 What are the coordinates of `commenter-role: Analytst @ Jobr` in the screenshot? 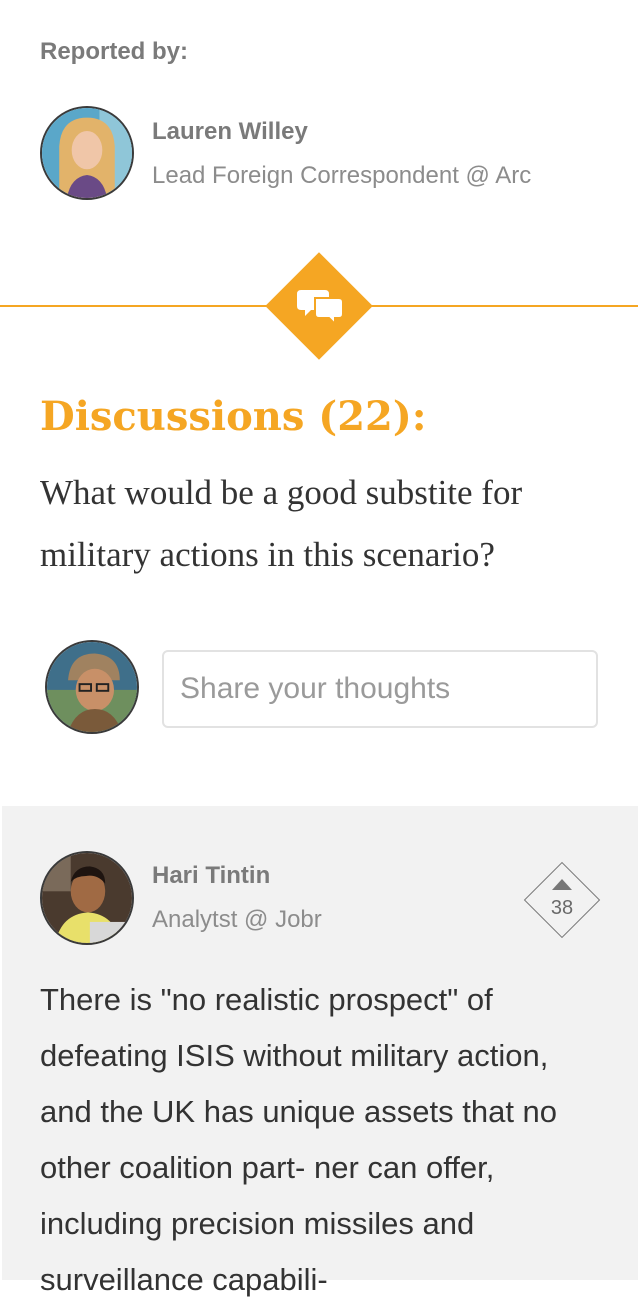 It's located at (237, 919).